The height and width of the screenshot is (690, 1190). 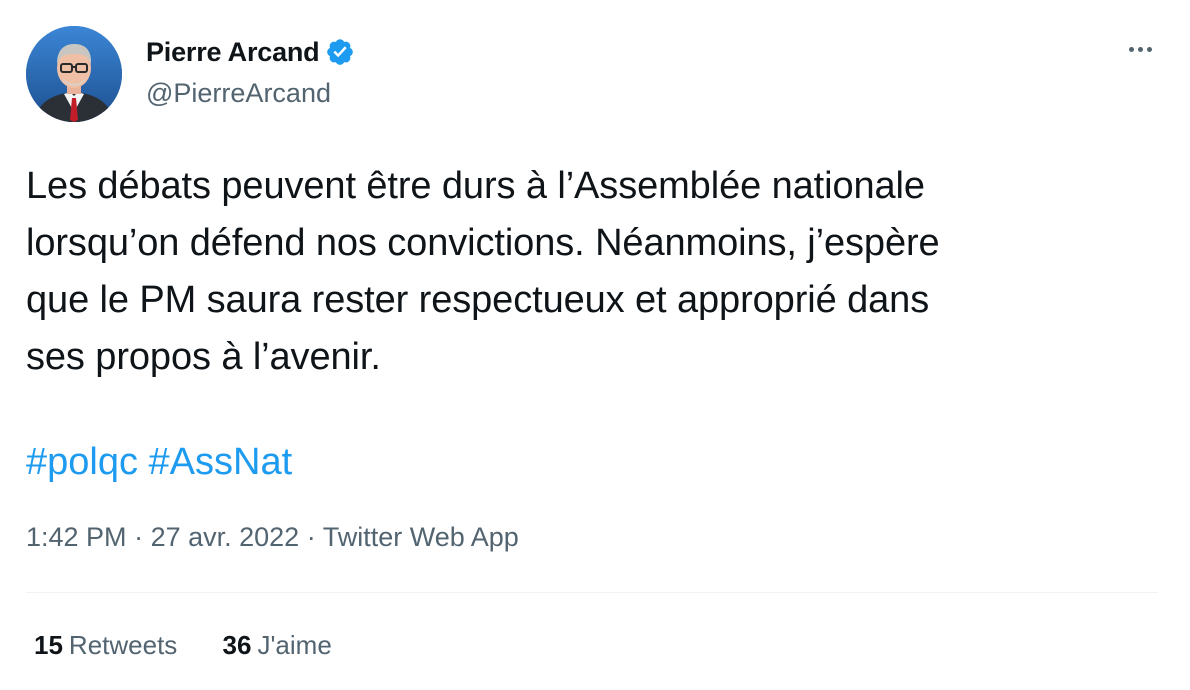 I want to click on hashtag-link-assnat: #AssNat, so click(x=221, y=462).